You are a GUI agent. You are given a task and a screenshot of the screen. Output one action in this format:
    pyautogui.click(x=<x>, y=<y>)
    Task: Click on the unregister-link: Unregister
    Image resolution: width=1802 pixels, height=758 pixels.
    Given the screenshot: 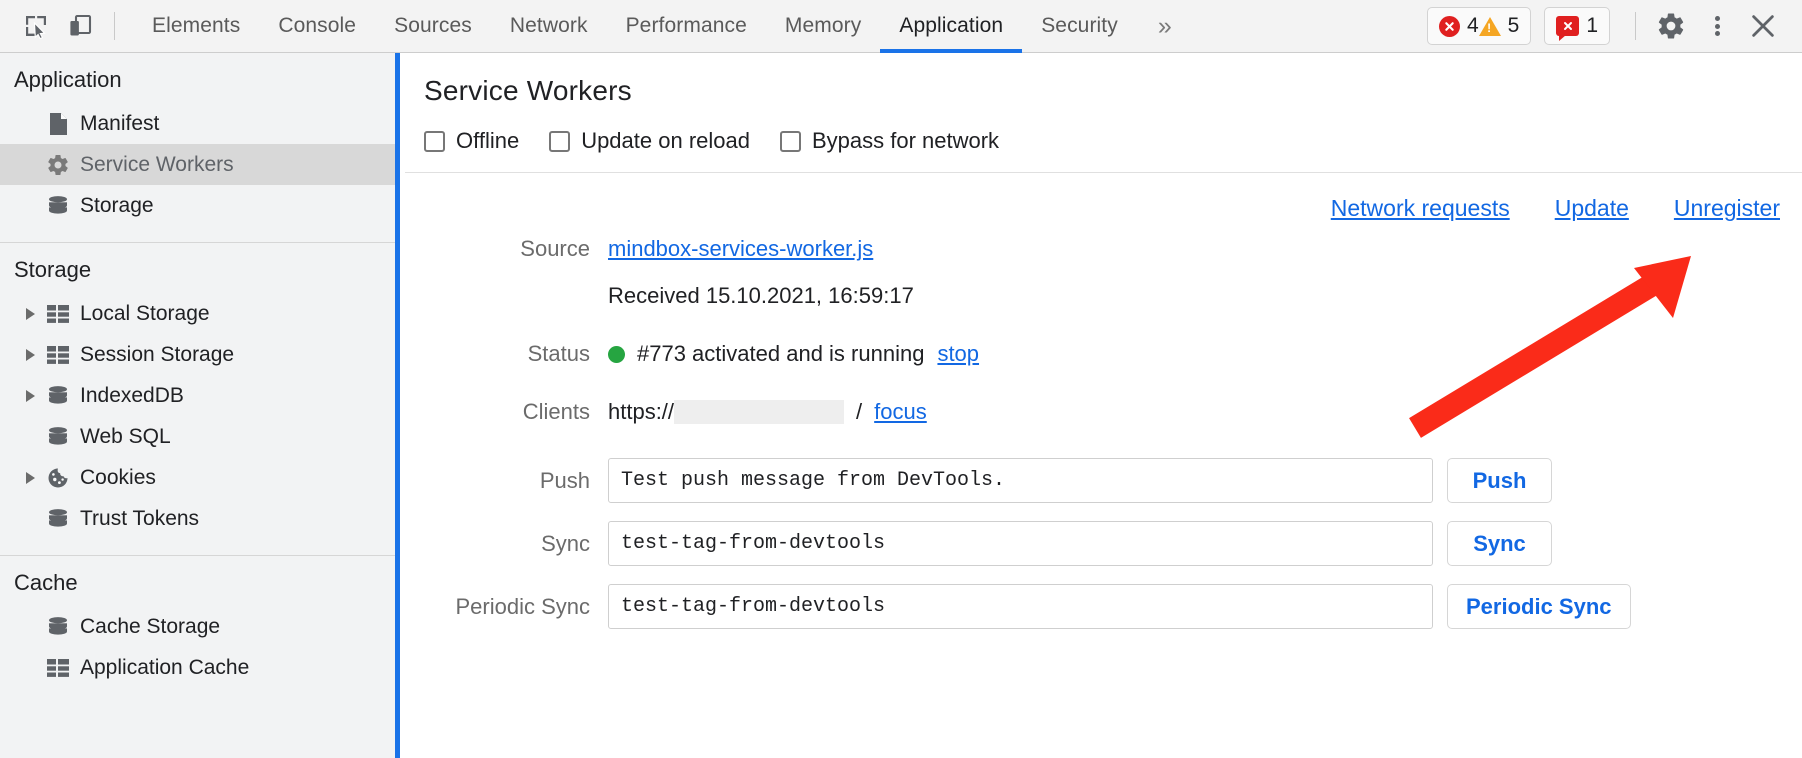 What is the action you would take?
    pyautogui.click(x=1727, y=208)
    